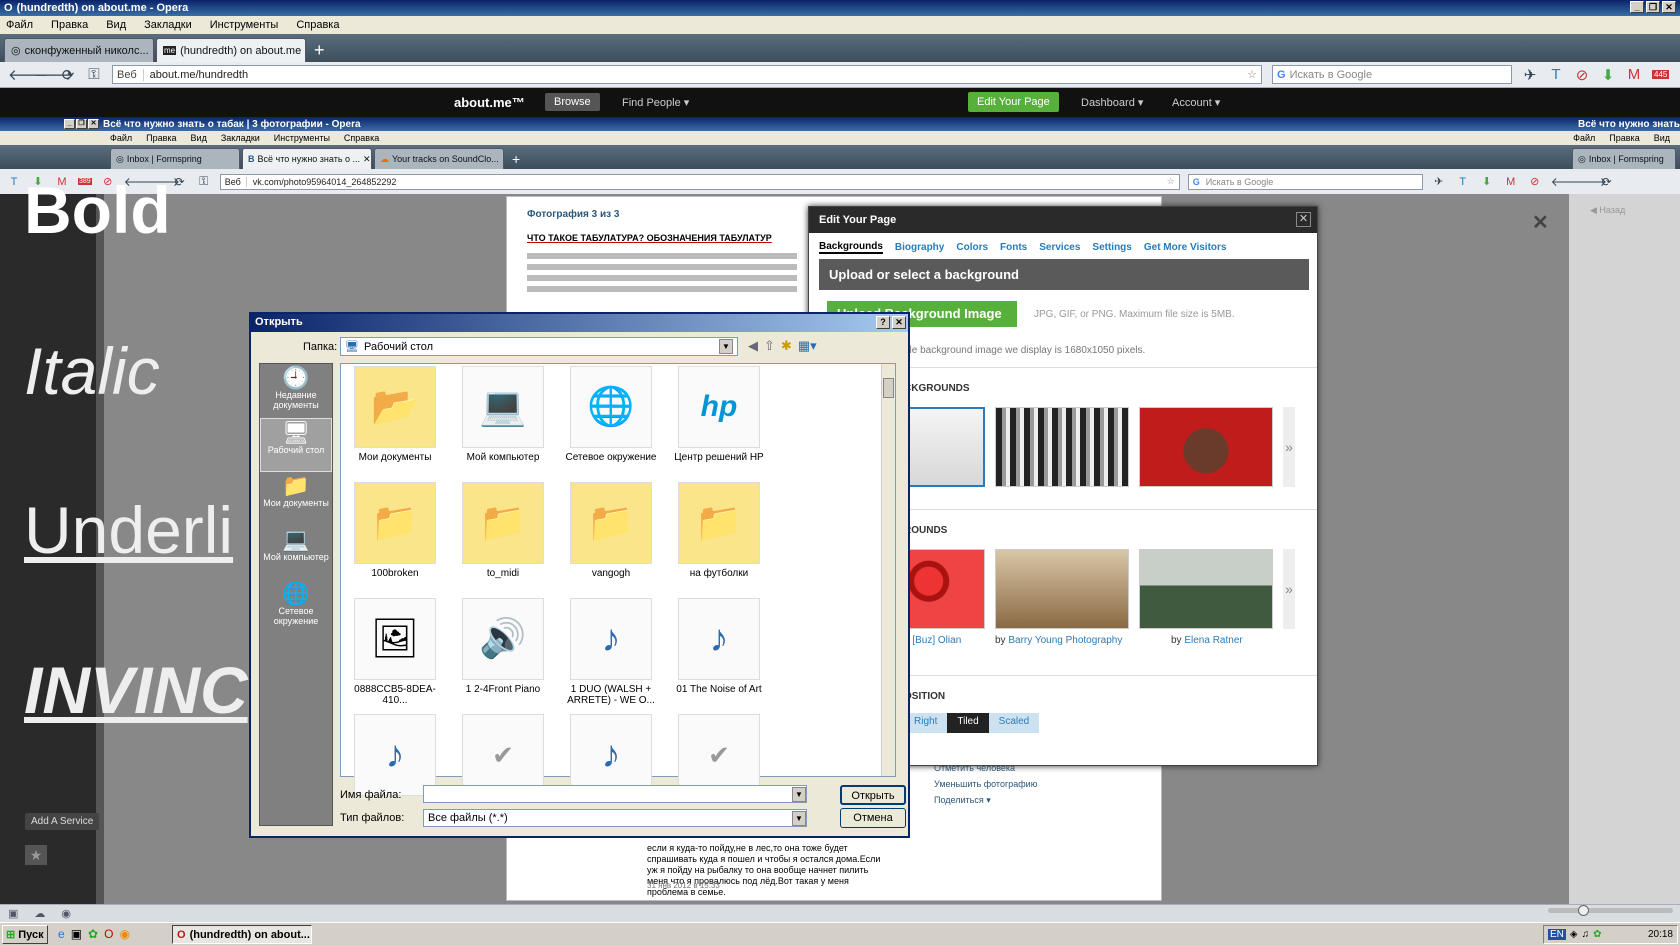  Describe the element at coordinates (1065, 640) in the screenshot. I see `caption-author-link: Barry Young Photography` at that location.